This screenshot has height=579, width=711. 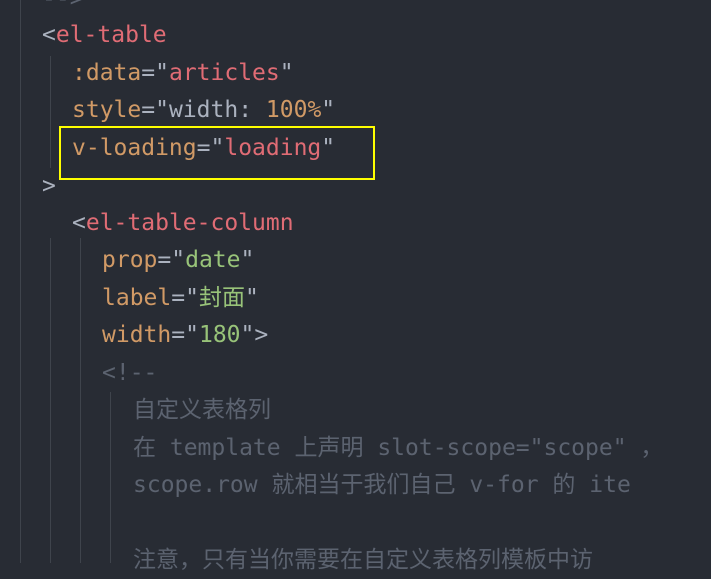 What do you see at coordinates (355, 373) in the screenshot?
I see `code-line: <!--` at bounding box center [355, 373].